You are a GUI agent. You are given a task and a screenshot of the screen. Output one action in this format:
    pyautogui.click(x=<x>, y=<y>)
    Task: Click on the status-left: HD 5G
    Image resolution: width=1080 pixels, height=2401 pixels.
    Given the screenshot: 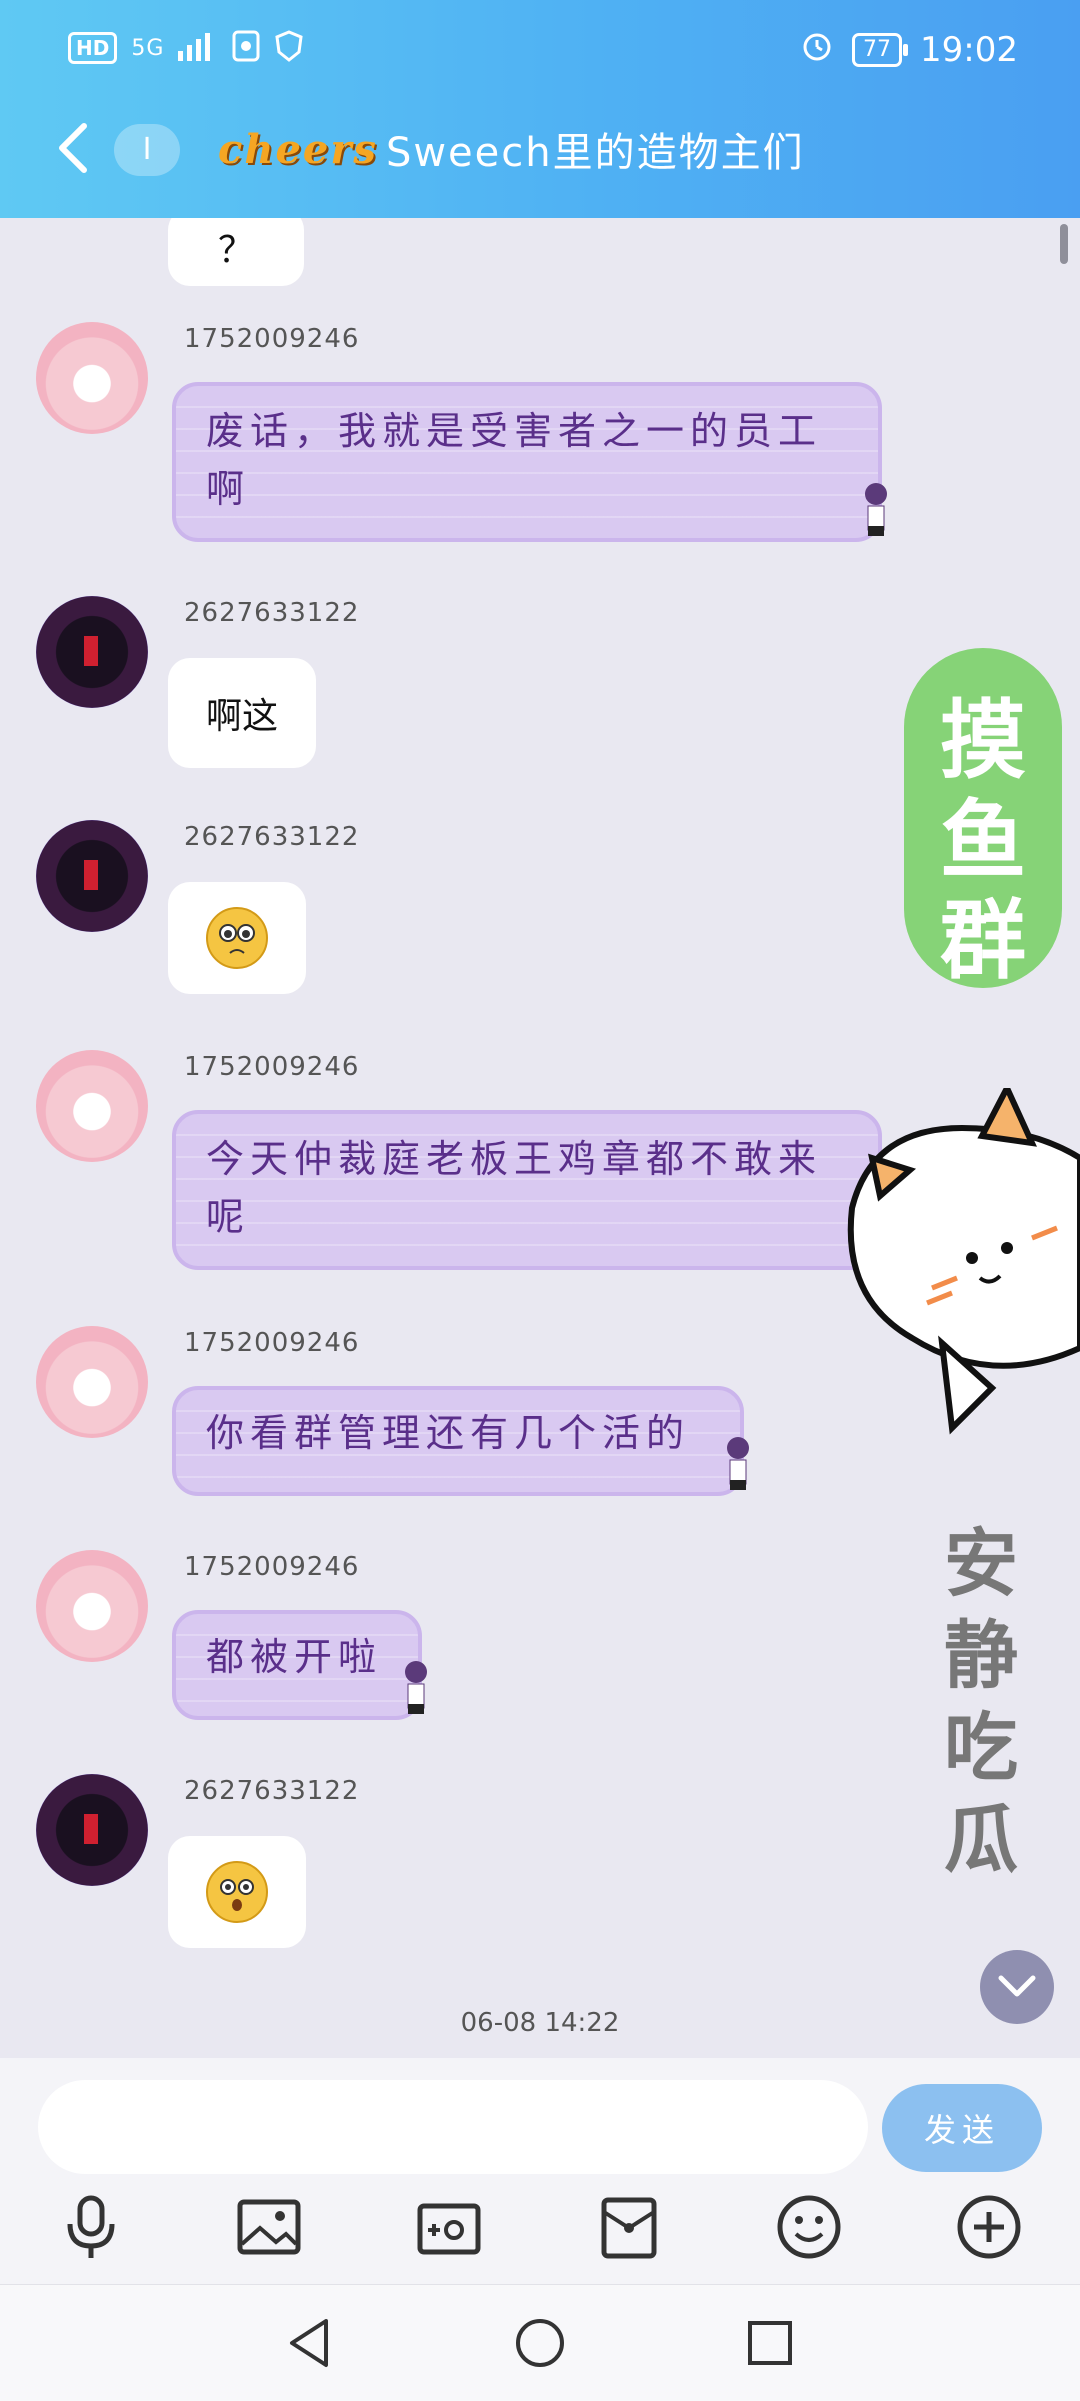 What is the action you would take?
    pyautogui.click(x=186, y=48)
    